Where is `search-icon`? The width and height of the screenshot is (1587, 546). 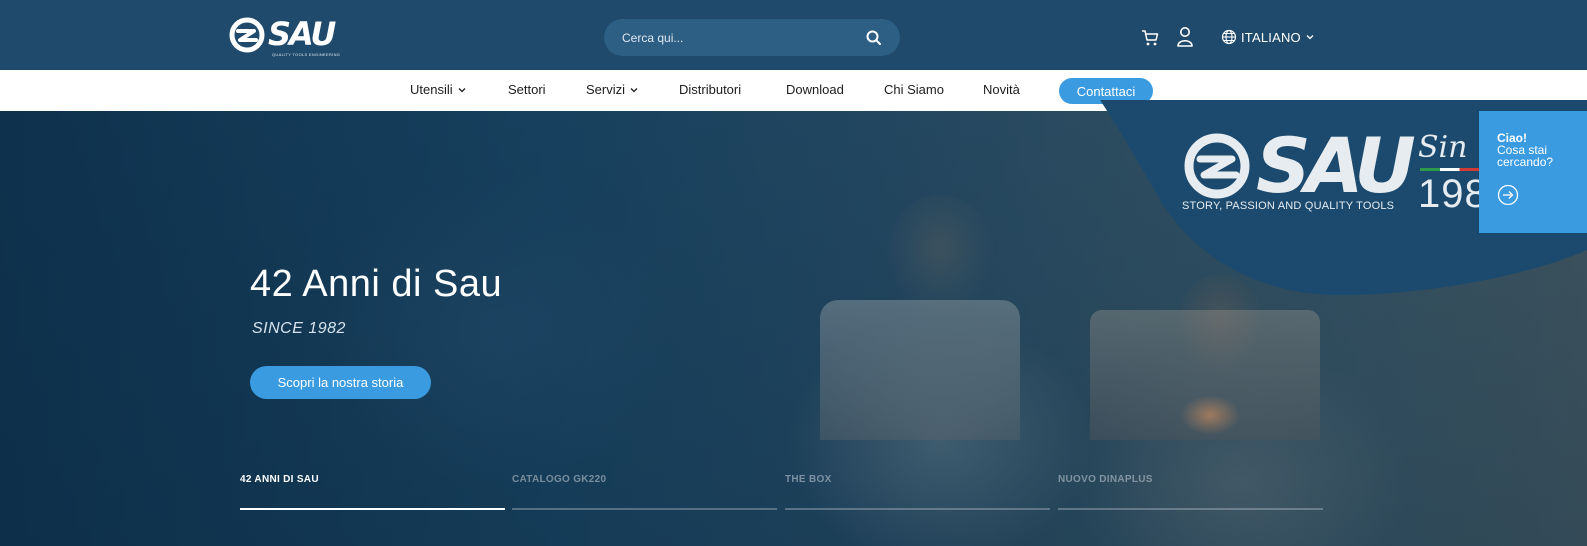 search-icon is located at coordinates (874, 38).